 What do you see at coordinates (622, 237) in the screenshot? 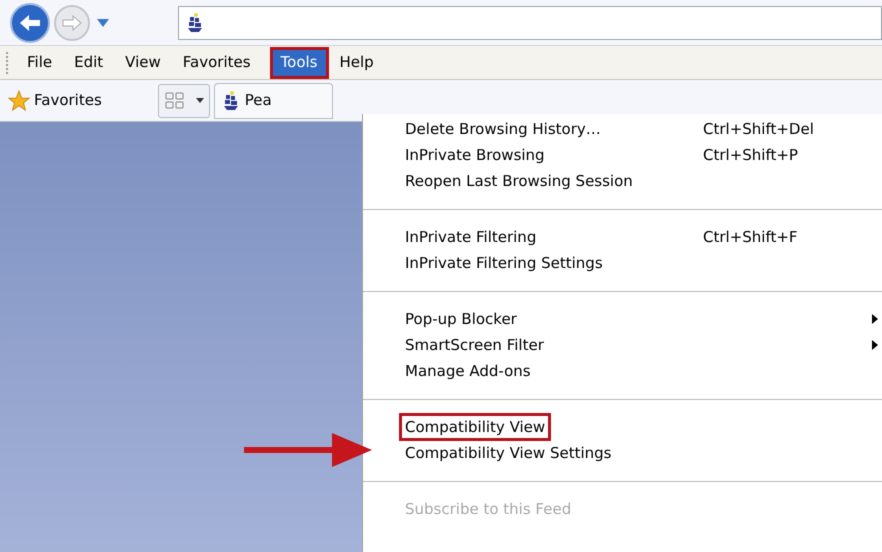
I see `menu-item: InPrivate Filtering Ctrl+Shift+F` at bounding box center [622, 237].